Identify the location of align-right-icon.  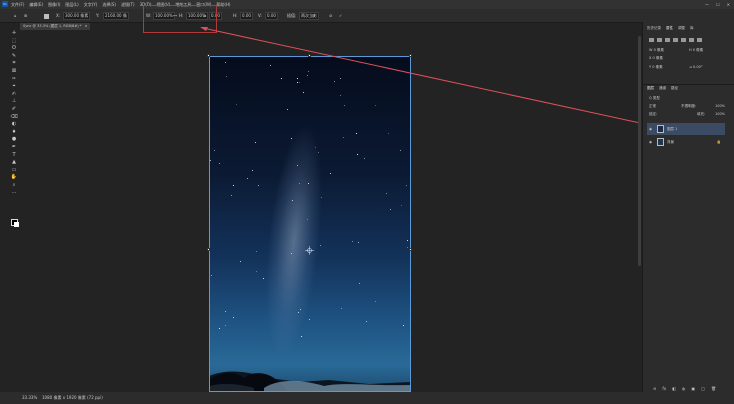
(667, 40).